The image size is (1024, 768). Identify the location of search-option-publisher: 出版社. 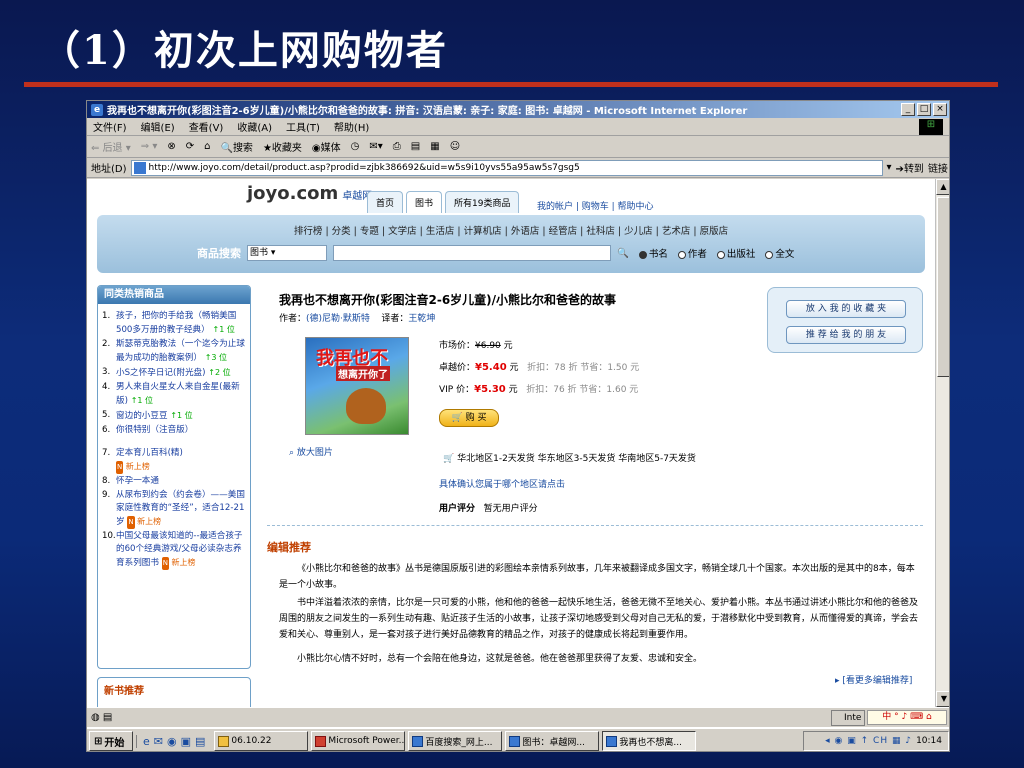
(734, 253).